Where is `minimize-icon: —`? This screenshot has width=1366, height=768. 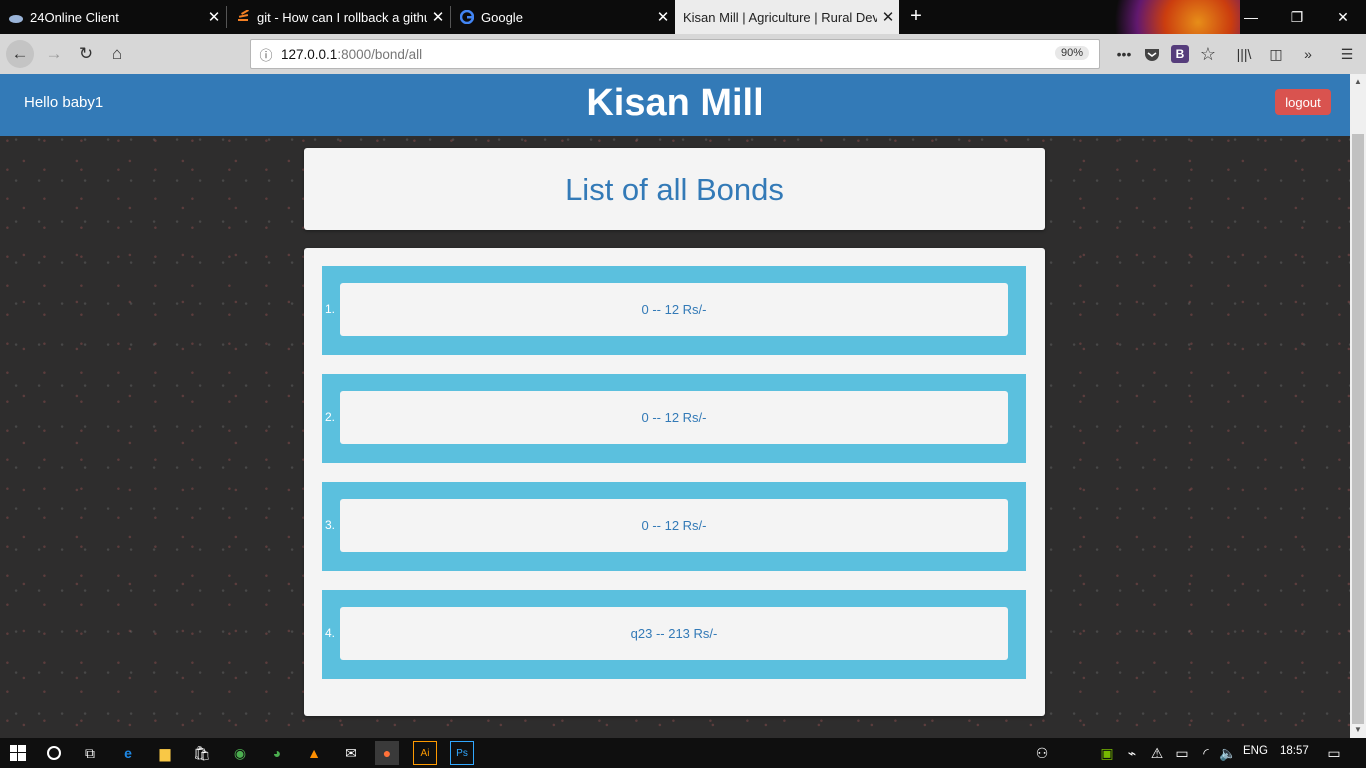 minimize-icon: — is located at coordinates (1251, 17).